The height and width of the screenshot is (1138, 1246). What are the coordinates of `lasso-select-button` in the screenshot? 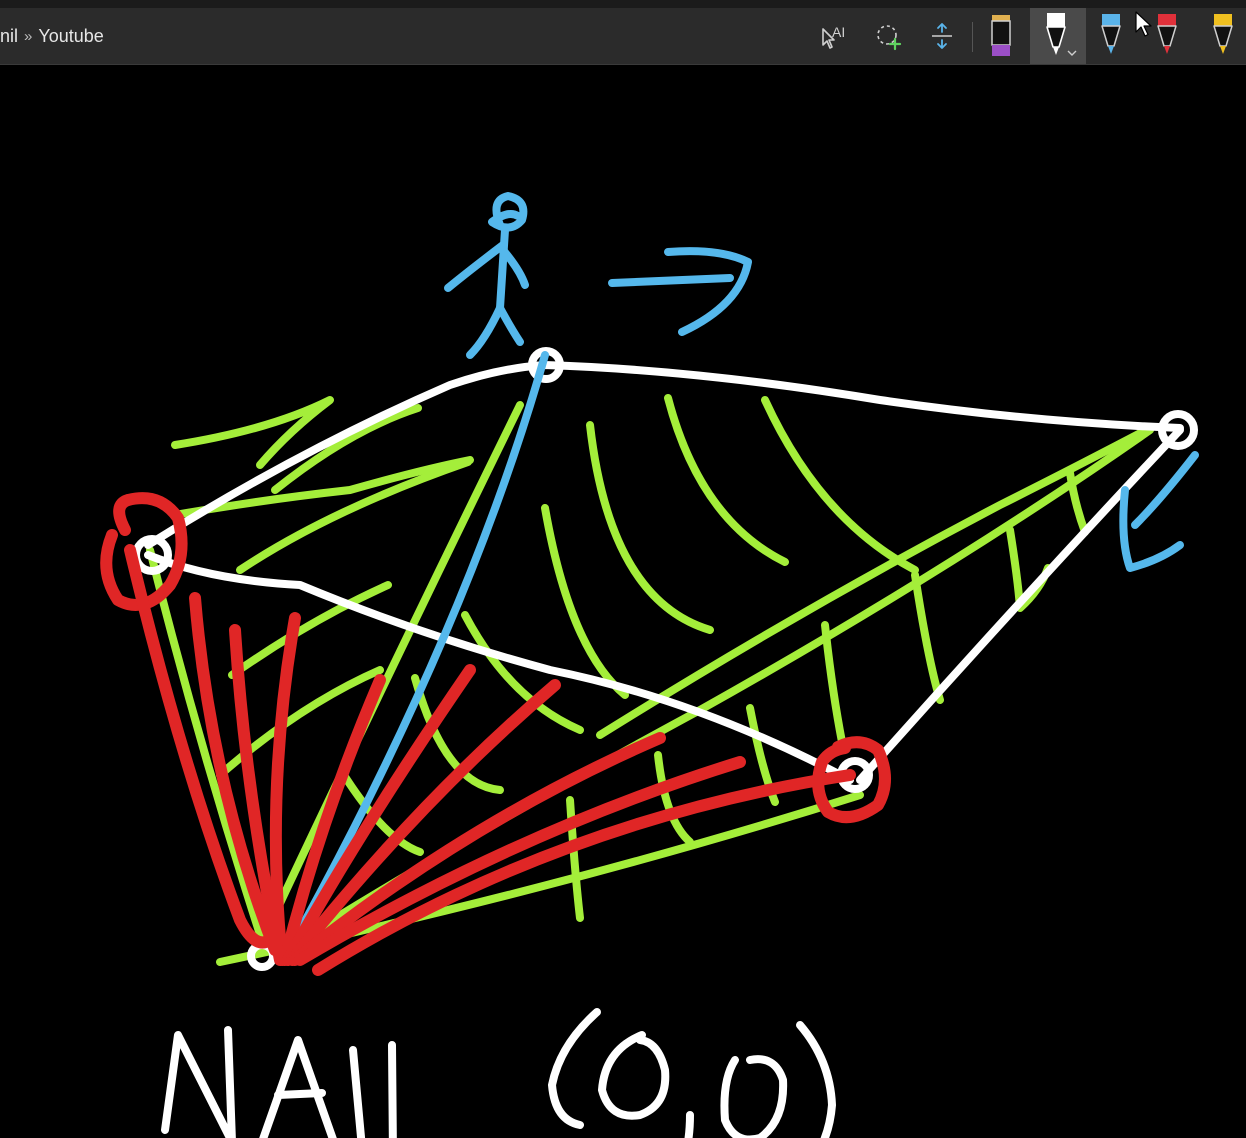 It's located at (888, 36).